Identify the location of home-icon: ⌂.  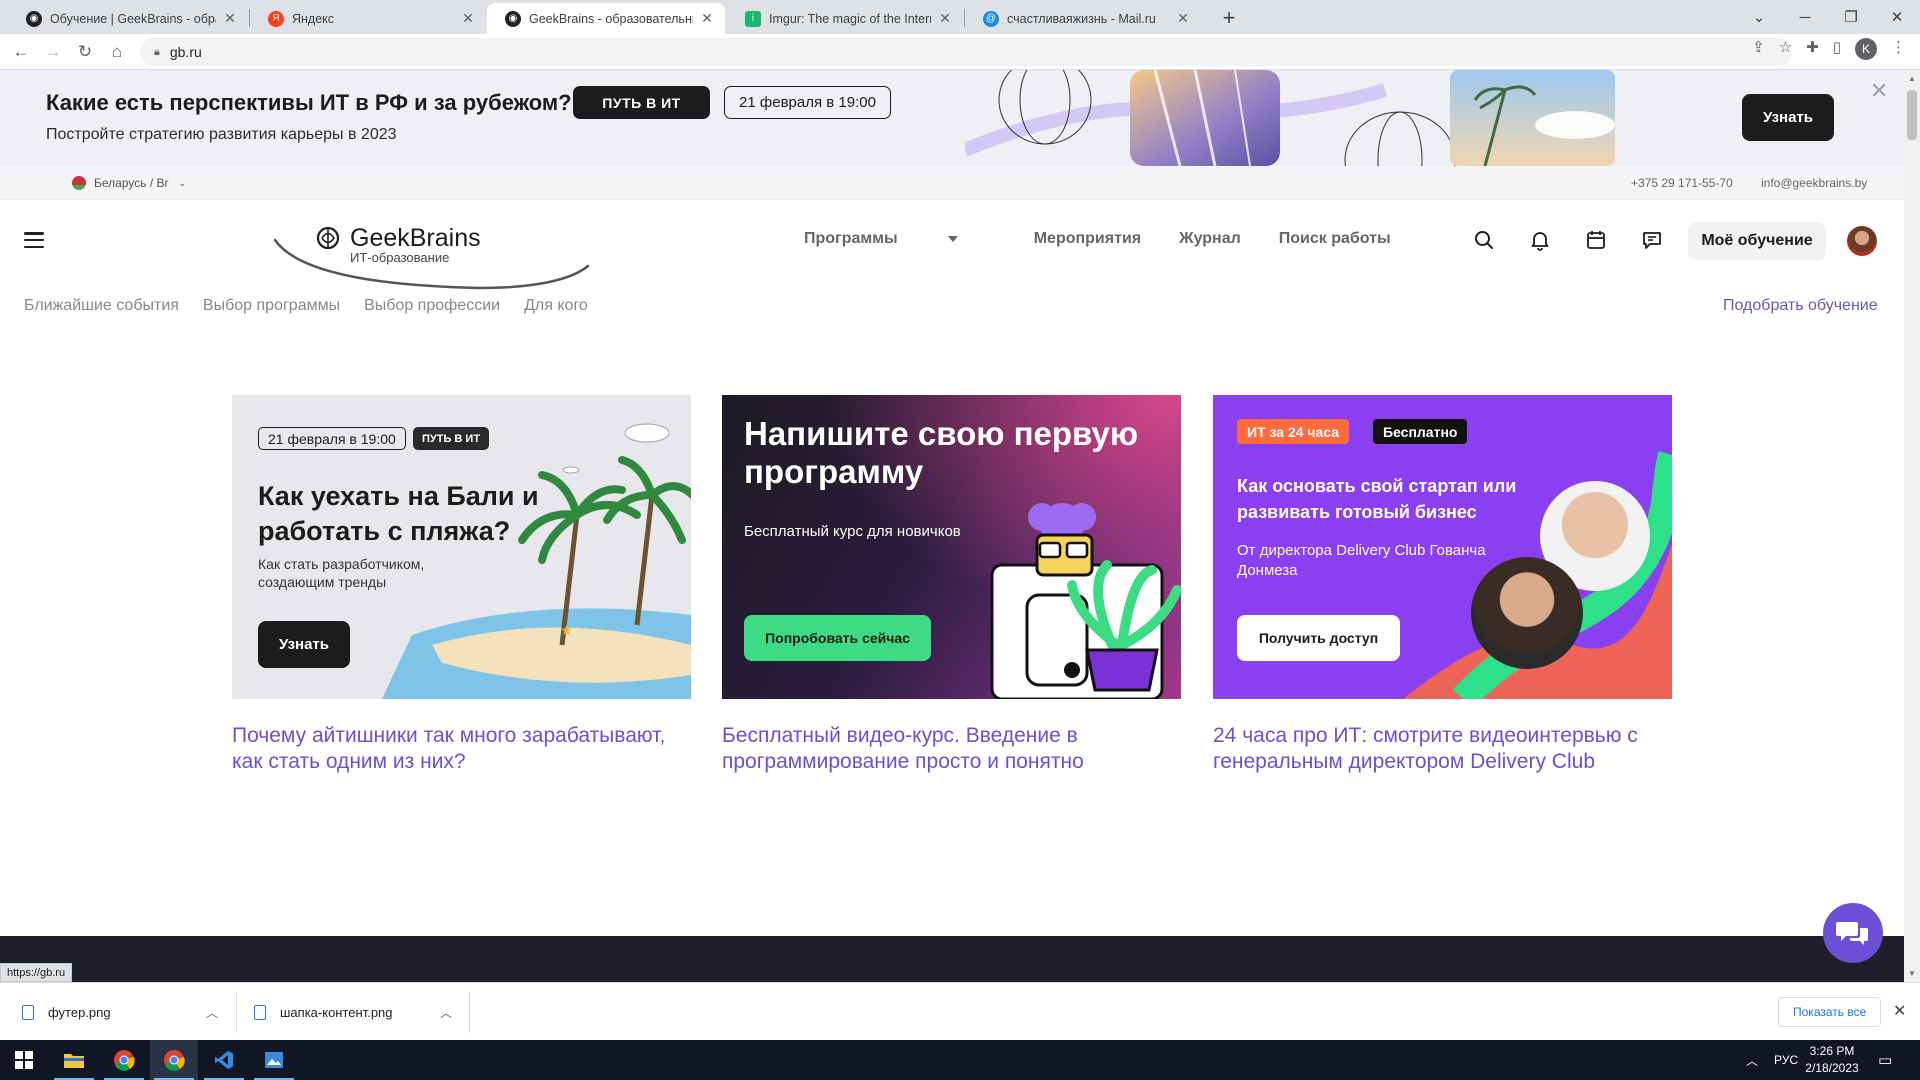
(117, 52).